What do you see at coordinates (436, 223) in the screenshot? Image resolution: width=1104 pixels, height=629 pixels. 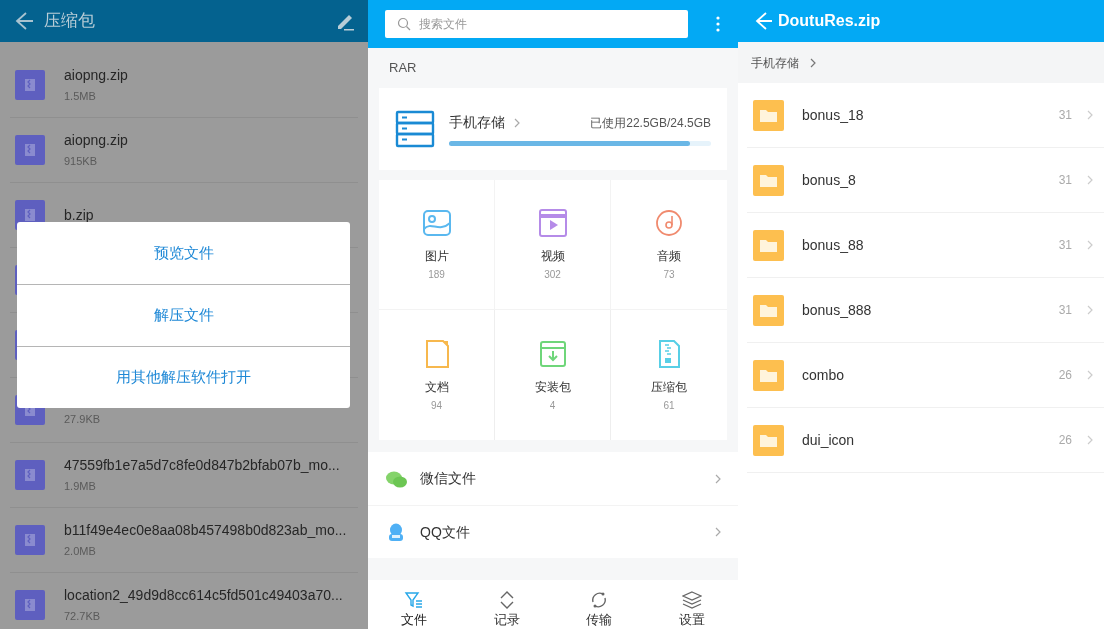 I see `image-icon` at bounding box center [436, 223].